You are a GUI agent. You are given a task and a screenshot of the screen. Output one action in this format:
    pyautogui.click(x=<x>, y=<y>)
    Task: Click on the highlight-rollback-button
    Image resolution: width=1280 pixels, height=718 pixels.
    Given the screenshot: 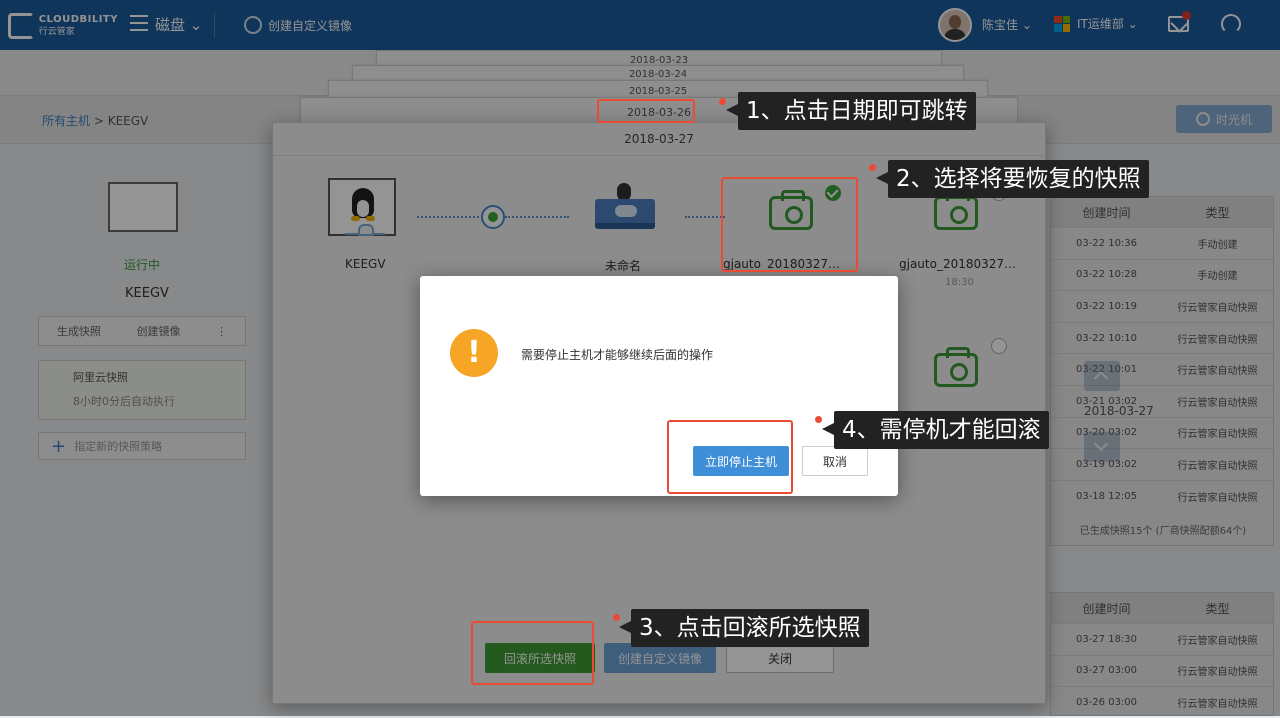 What is the action you would take?
    pyautogui.click(x=532, y=653)
    